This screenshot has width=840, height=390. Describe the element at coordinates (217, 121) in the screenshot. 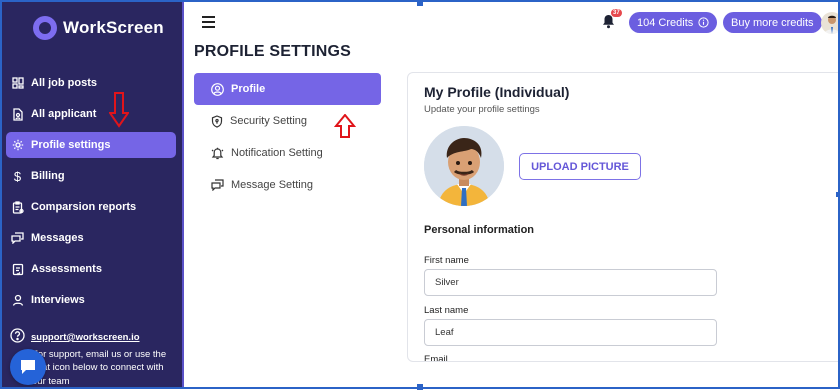

I see `shield-icon` at that location.